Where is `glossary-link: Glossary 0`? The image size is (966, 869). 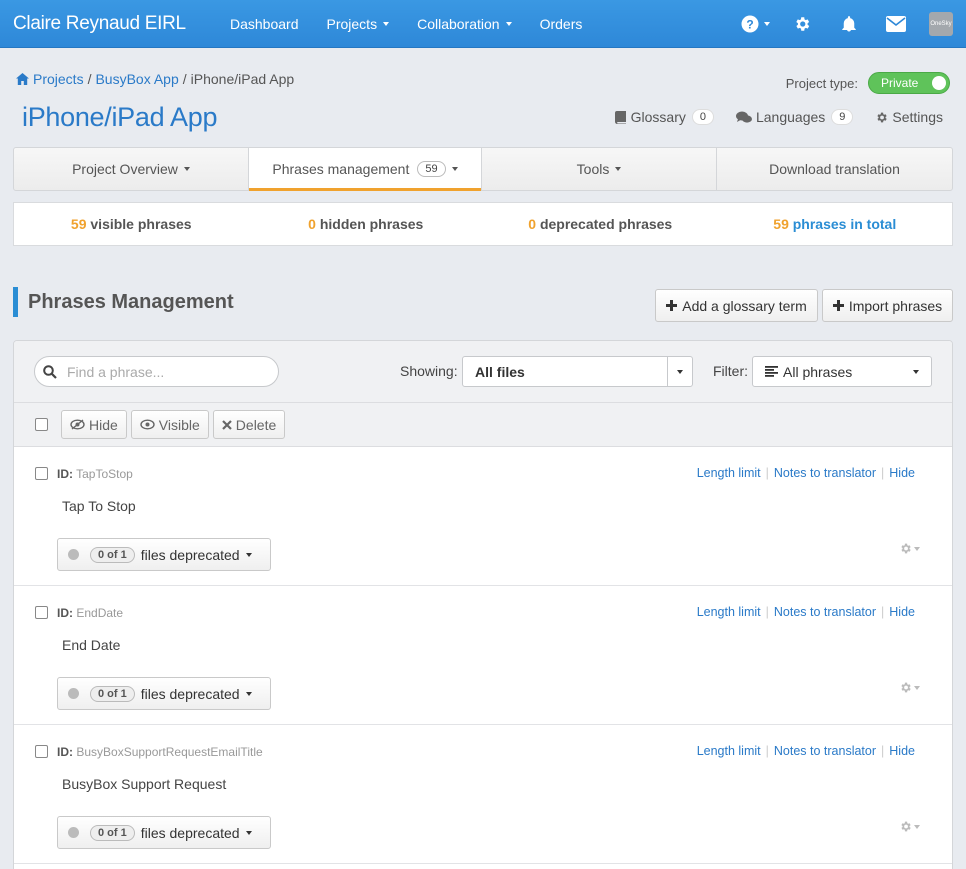 glossary-link: Glossary 0 is located at coordinates (664, 117).